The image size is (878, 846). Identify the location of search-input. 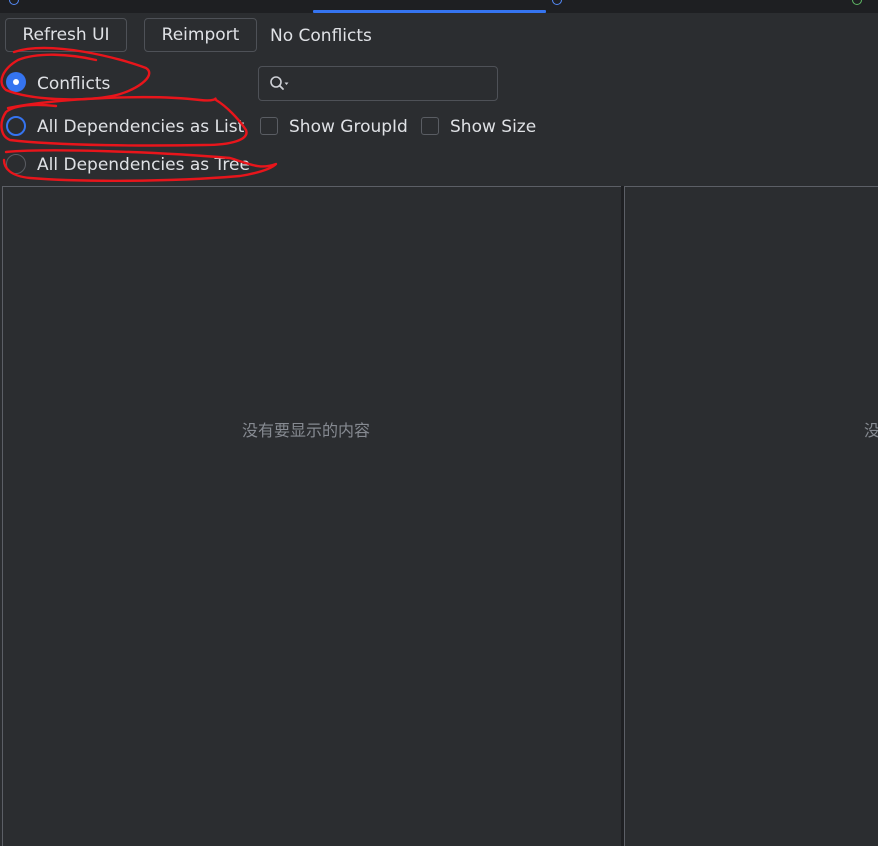
(395, 84).